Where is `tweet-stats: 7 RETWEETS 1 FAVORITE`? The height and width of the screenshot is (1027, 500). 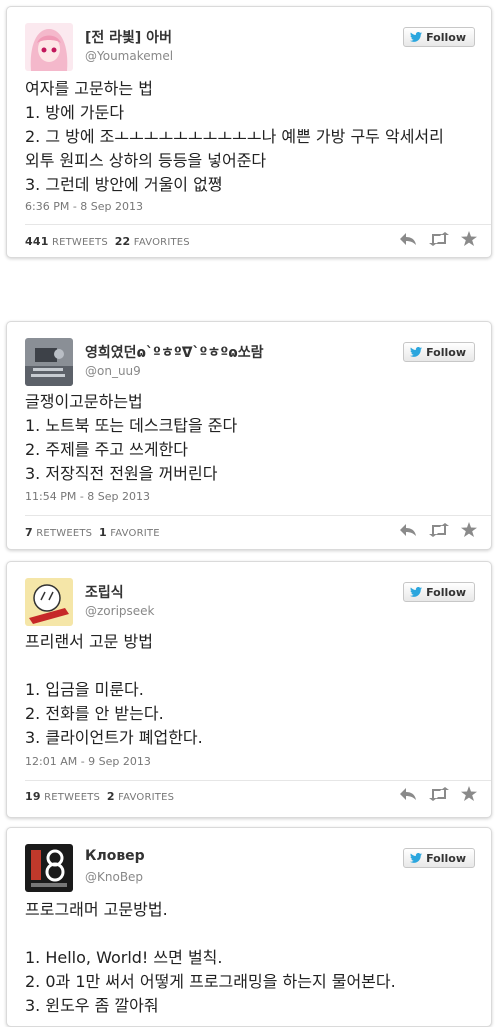 tweet-stats: 7 RETWEETS 1 FAVORITE is located at coordinates (92, 532).